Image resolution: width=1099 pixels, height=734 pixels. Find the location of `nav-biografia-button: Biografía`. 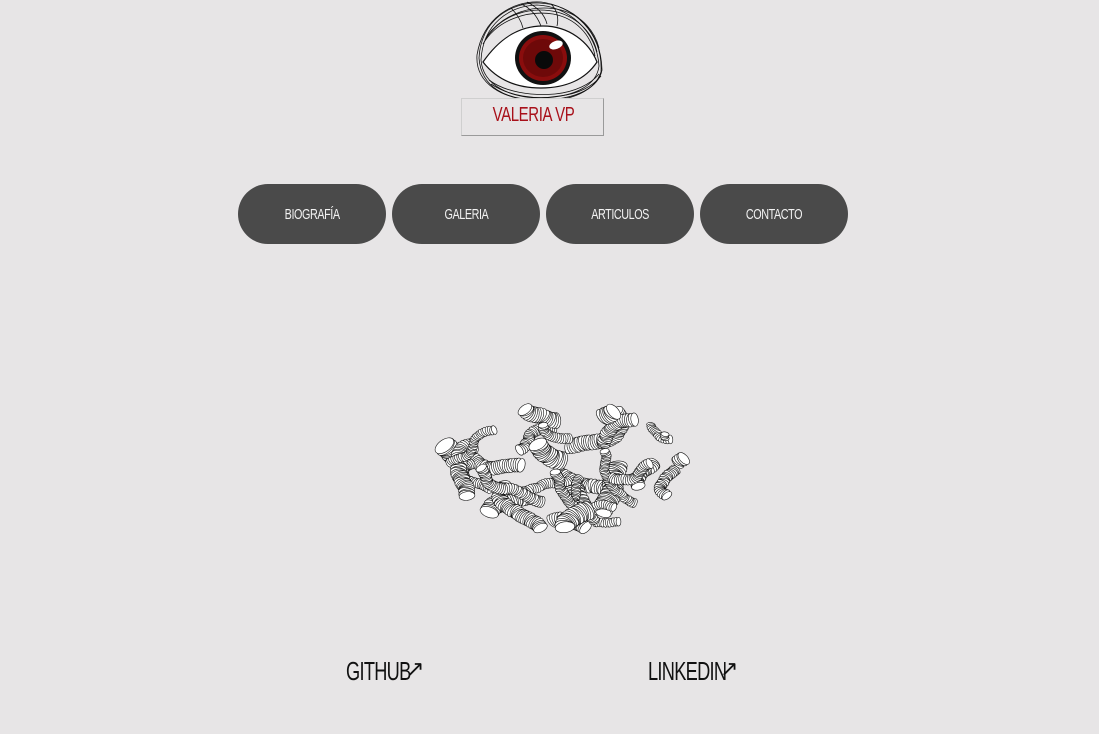

nav-biografia-button: Biografía is located at coordinates (312, 214).